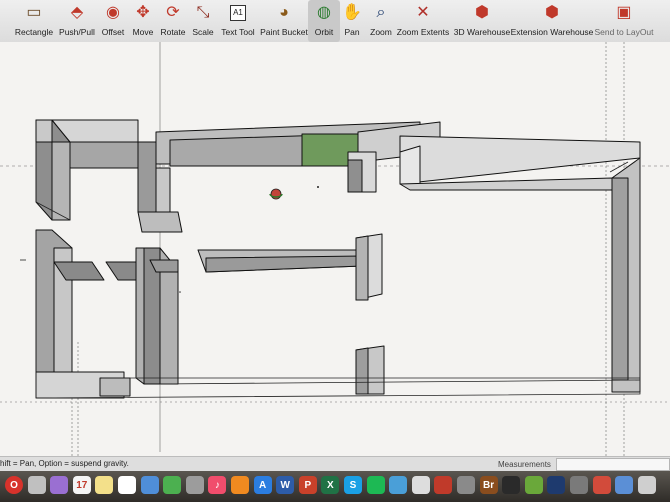 This screenshot has height=502, width=670. Describe the element at coordinates (624, 12) in the screenshot. I see `send-to-layout-icon: ▣` at that location.